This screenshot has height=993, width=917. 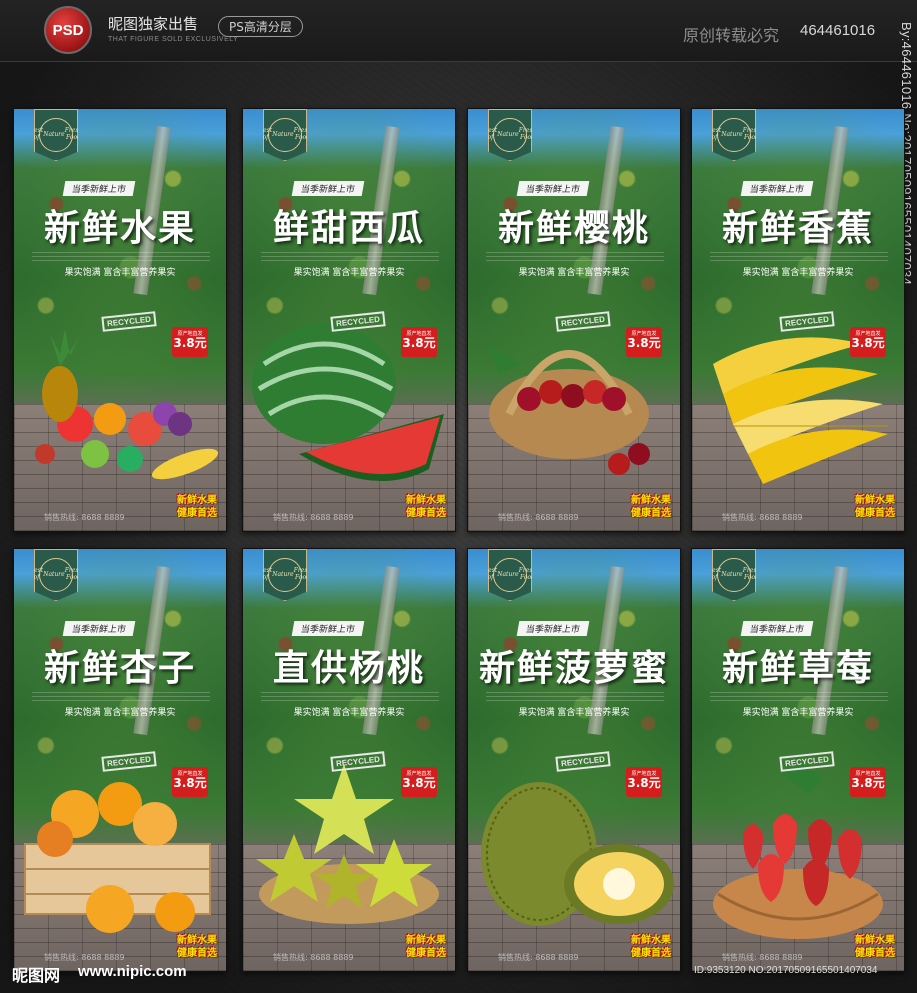 I want to click on footer-logo: 昵图网, so click(x=36, y=975).